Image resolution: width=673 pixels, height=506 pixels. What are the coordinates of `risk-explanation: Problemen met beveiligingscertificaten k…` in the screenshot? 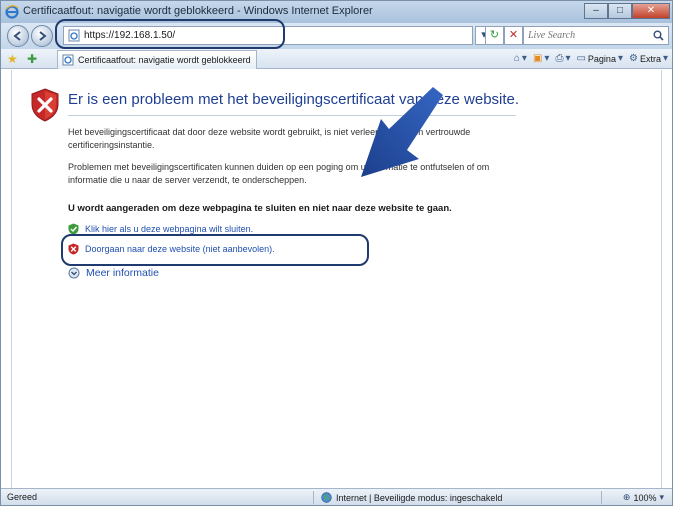 It's located at (279, 173).